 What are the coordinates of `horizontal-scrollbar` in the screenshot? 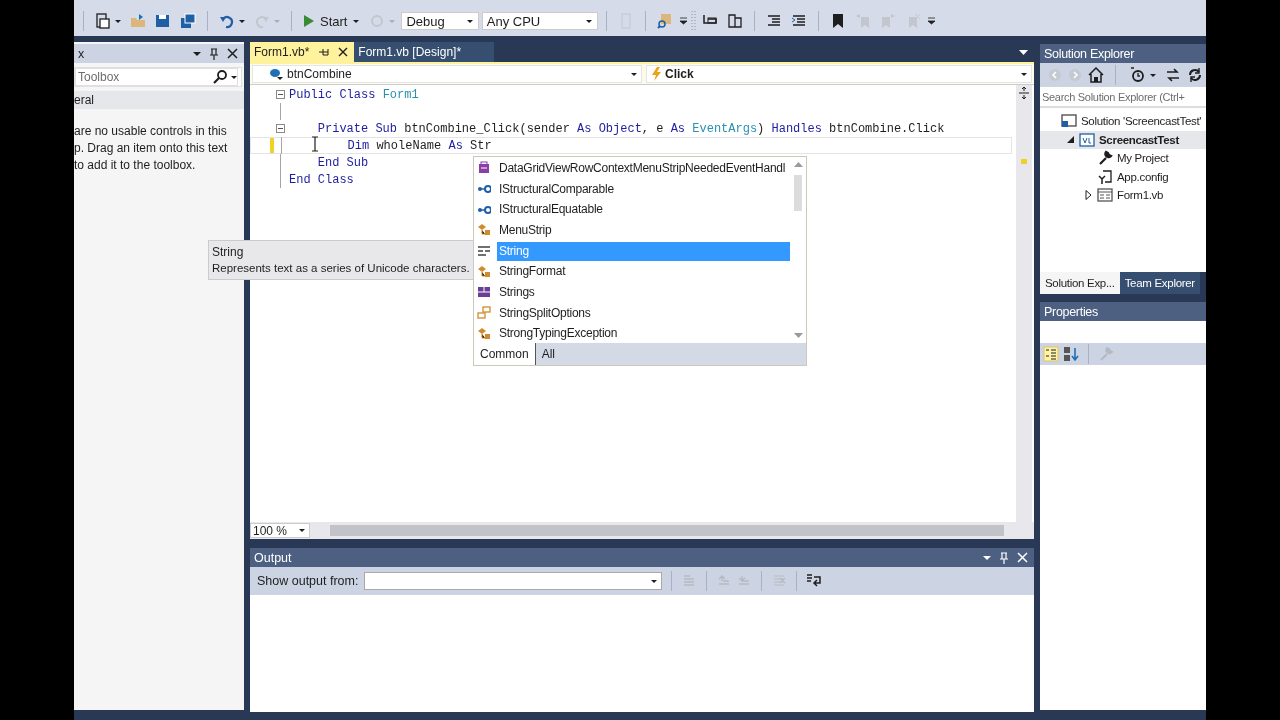 It's located at (667, 530).